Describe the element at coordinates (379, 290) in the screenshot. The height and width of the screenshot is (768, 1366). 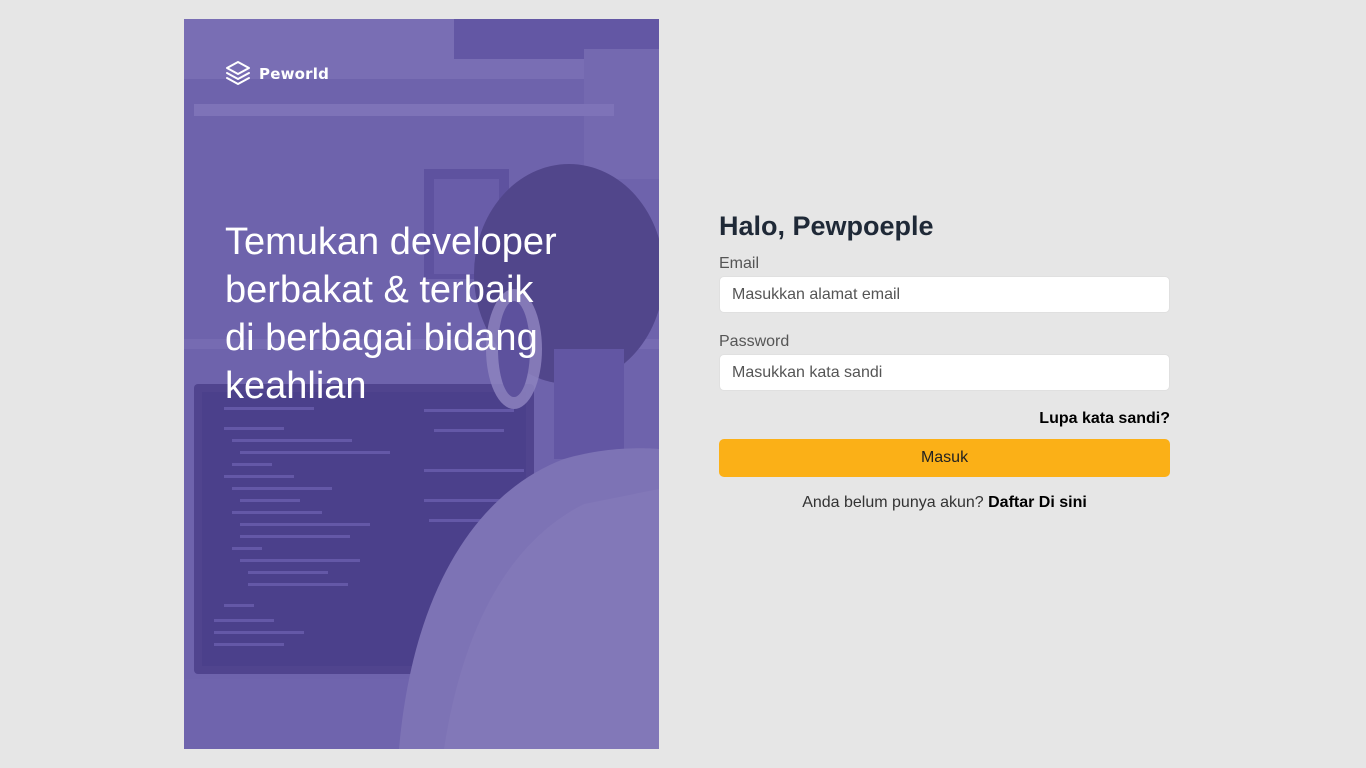
I see `tagline-line: berbakat & terbaik` at that location.